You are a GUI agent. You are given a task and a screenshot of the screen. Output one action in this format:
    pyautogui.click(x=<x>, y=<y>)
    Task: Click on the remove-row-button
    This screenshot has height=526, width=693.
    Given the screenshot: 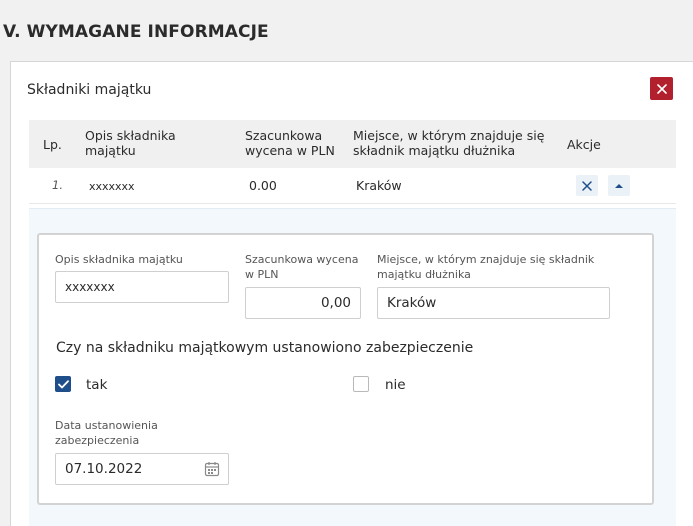 What is the action you would take?
    pyautogui.click(x=587, y=185)
    